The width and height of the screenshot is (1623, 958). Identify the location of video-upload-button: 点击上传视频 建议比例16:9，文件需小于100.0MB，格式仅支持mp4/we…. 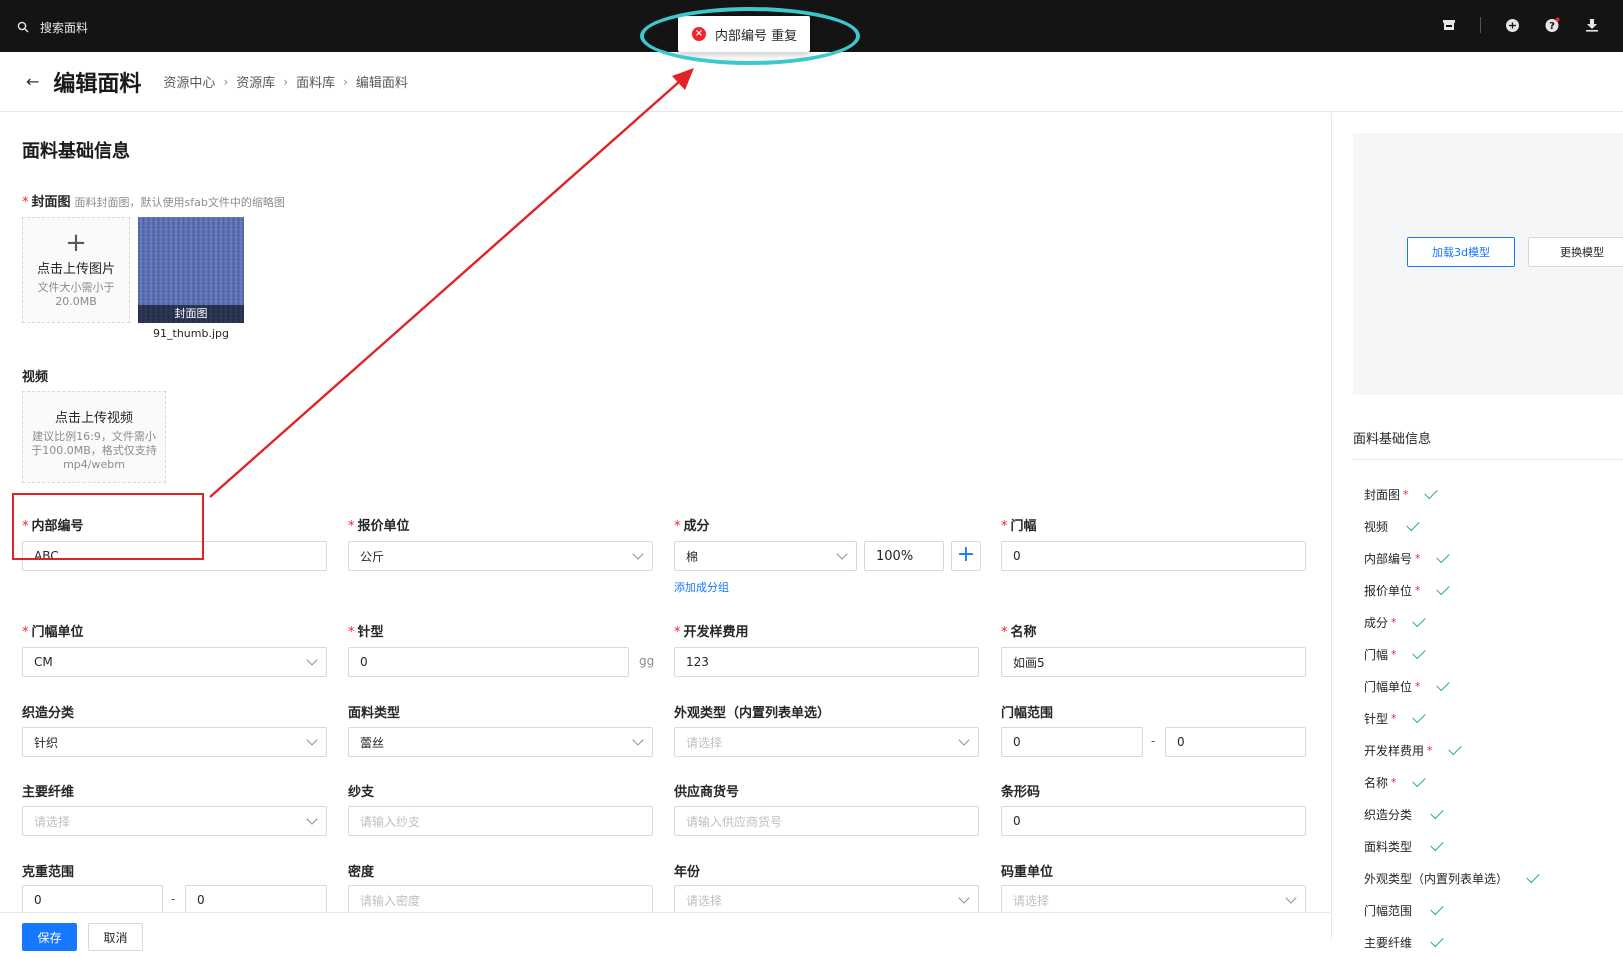
(94, 437).